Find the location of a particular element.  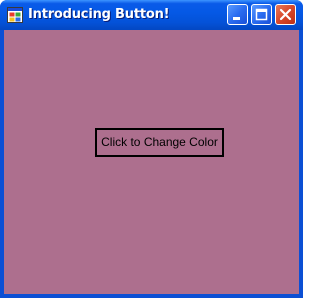

close-button is located at coordinates (285, 14).